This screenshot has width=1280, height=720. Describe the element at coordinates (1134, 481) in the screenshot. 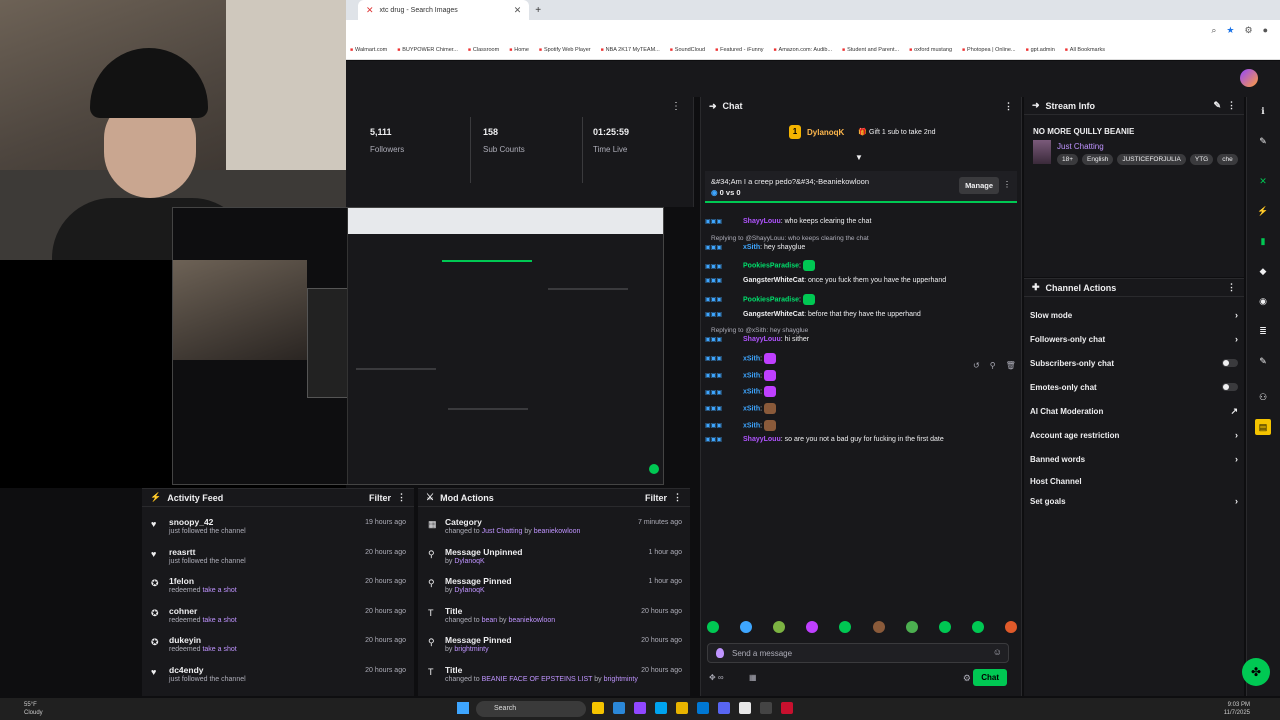

I see `channel-action-host-channel: Host Channel` at that location.